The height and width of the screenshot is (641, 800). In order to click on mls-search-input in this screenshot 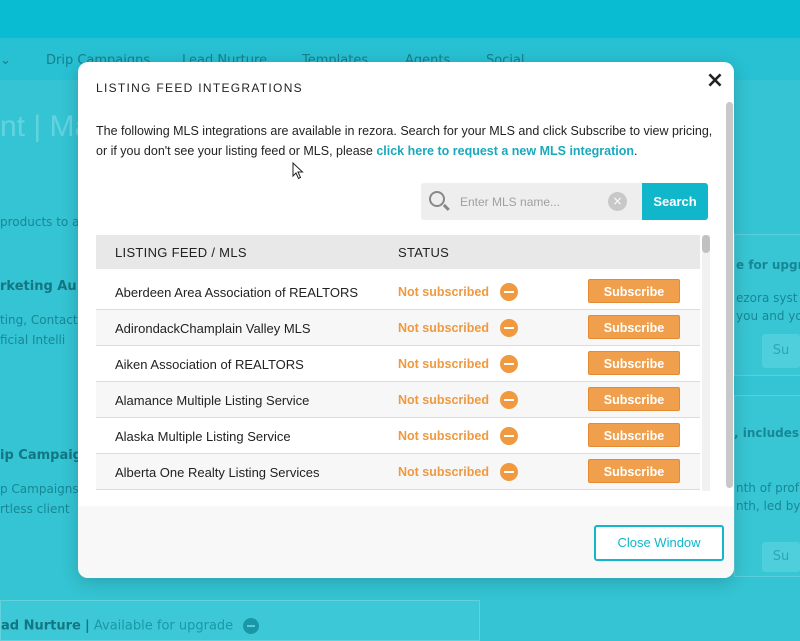, I will do `click(530, 202)`.